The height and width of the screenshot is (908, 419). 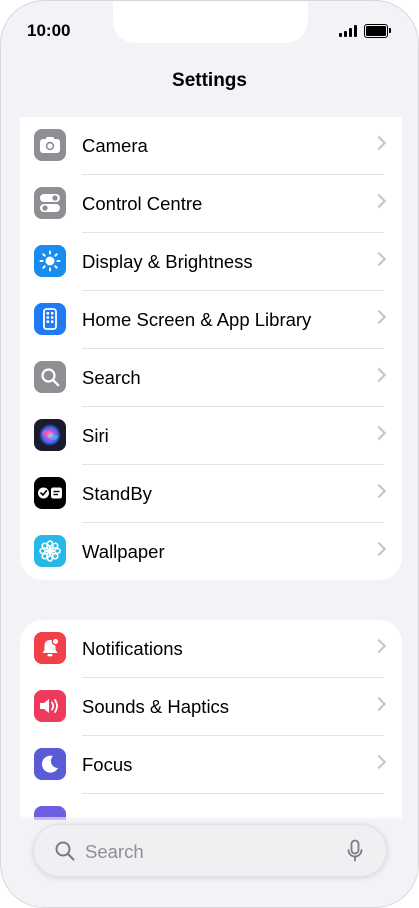 I want to click on settings-row-search: Search, so click(x=211, y=378).